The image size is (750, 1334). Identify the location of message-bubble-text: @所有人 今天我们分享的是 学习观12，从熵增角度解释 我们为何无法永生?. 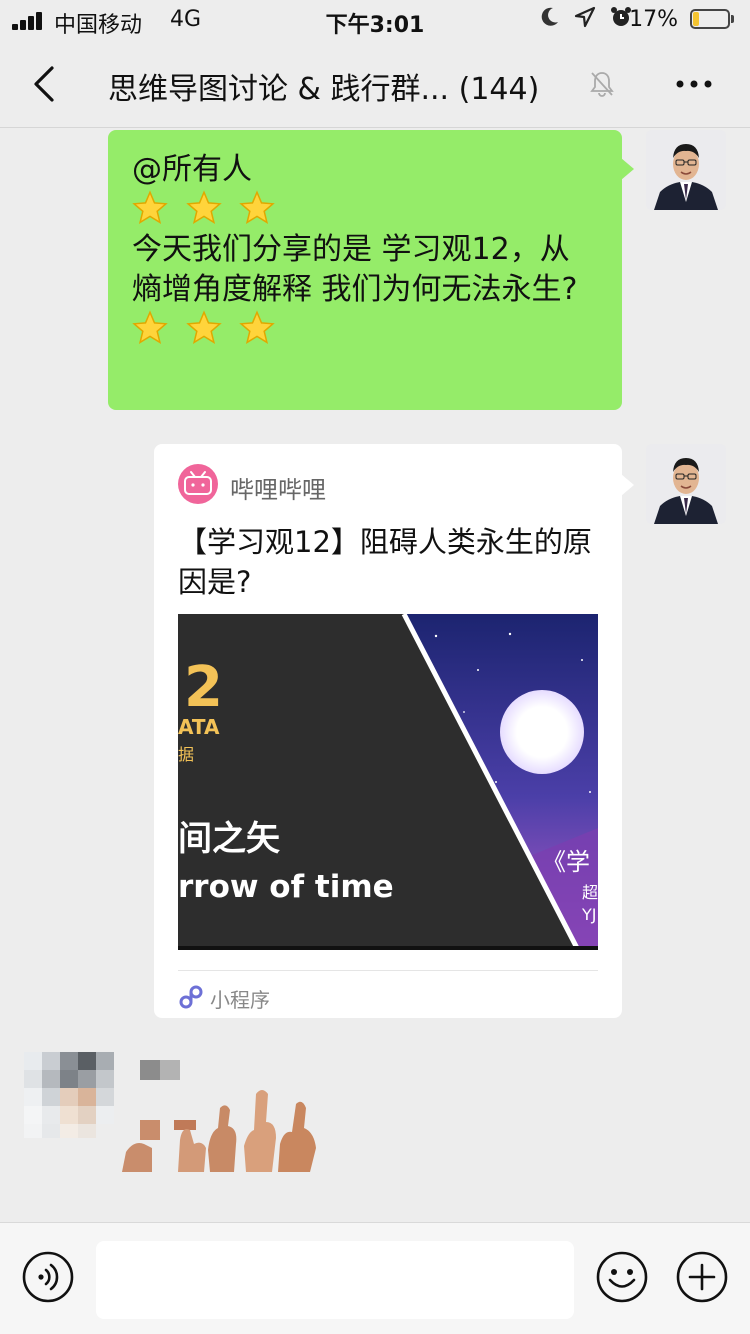
(371, 270).